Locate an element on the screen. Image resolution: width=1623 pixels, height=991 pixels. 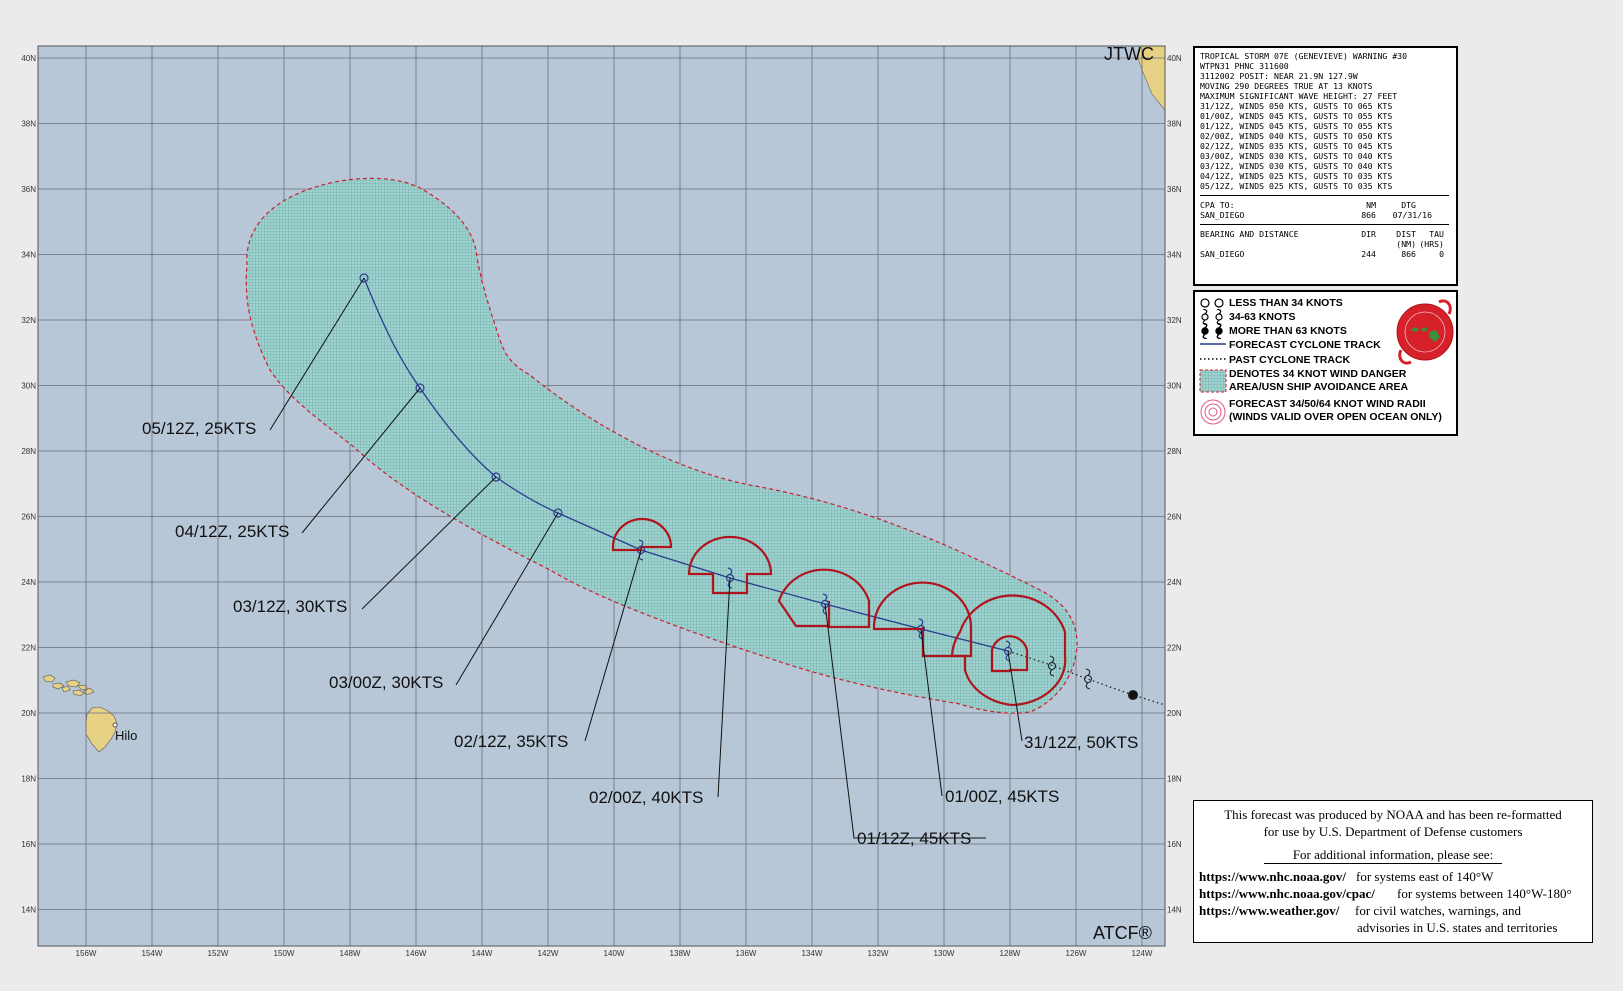
fc-label-05-12z: 05/12Z, 25KTS is located at coordinates (199, 428).